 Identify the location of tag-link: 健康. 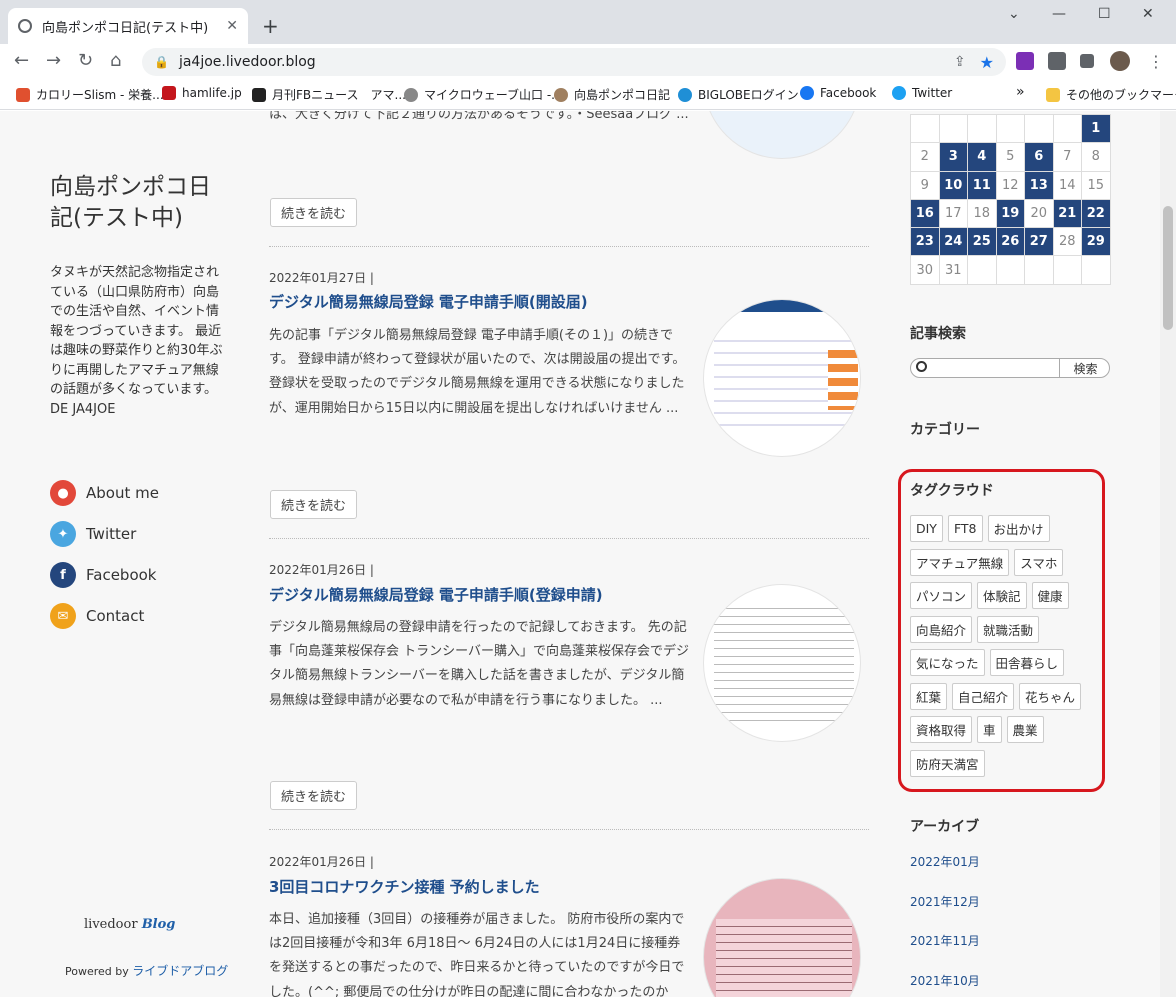
(1050, 595).